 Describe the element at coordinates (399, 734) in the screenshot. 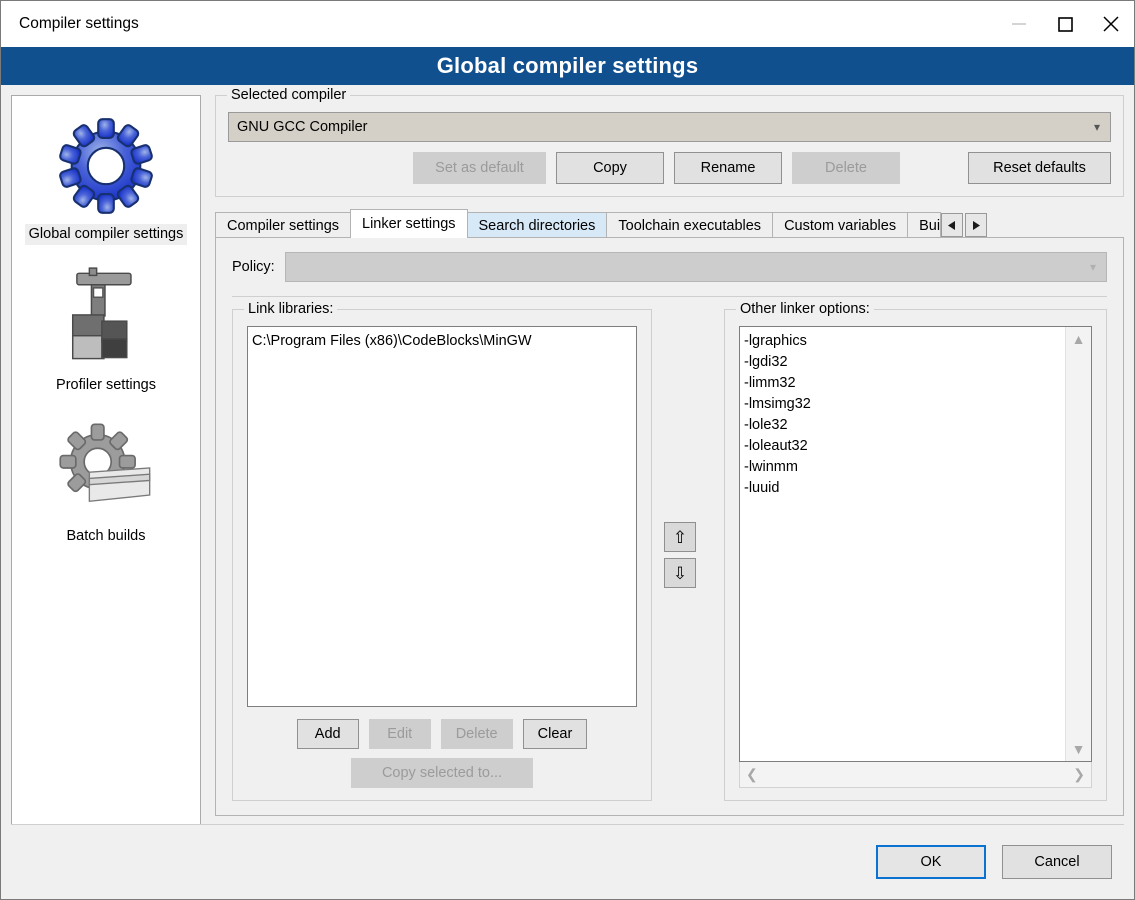

I see `edit-library-button: Edit` at that location.